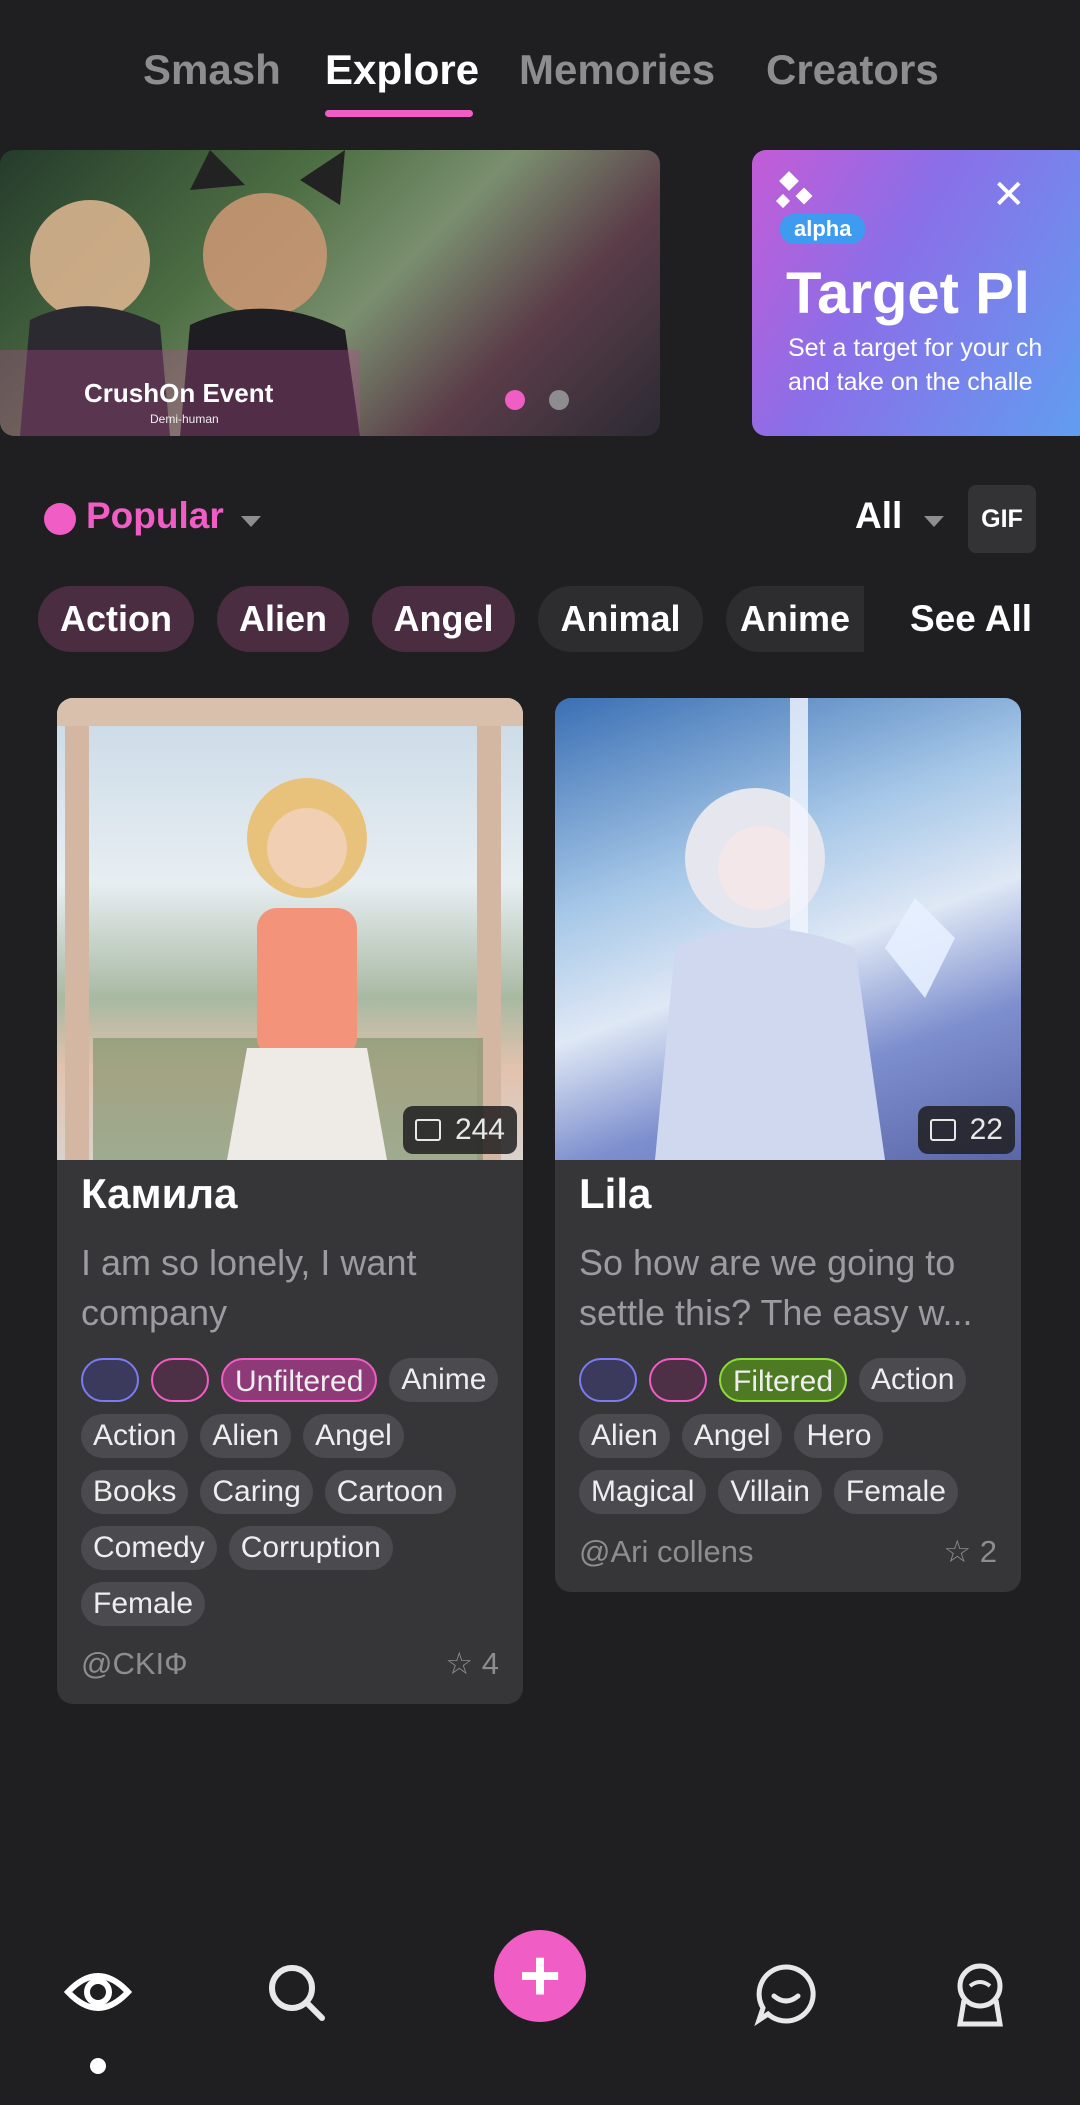 The height and width of the screenshot is (2105, 1080). Describe the element at coordinates (135, 1492) in the screenshot. I see `tag: Books` at that location.